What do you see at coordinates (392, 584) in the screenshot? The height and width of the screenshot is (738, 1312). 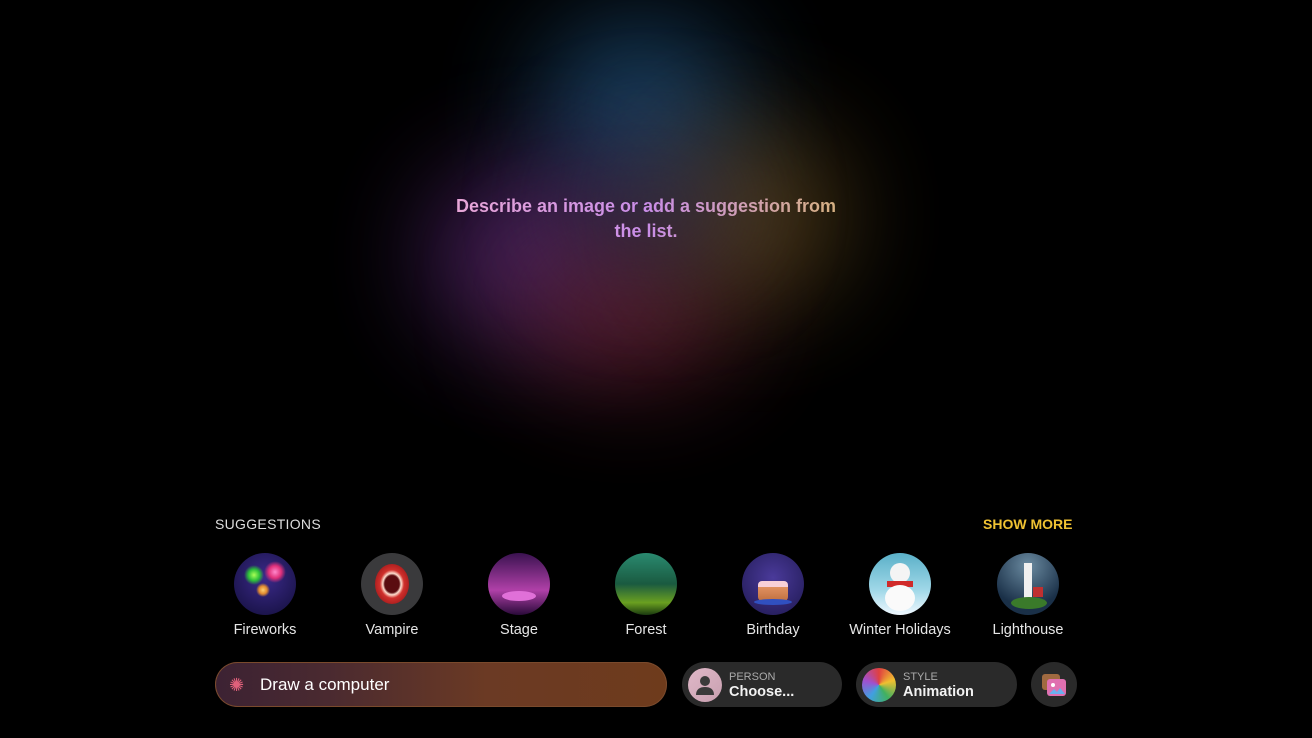 I see `vampire-icon` at bounding box center [392, 584].